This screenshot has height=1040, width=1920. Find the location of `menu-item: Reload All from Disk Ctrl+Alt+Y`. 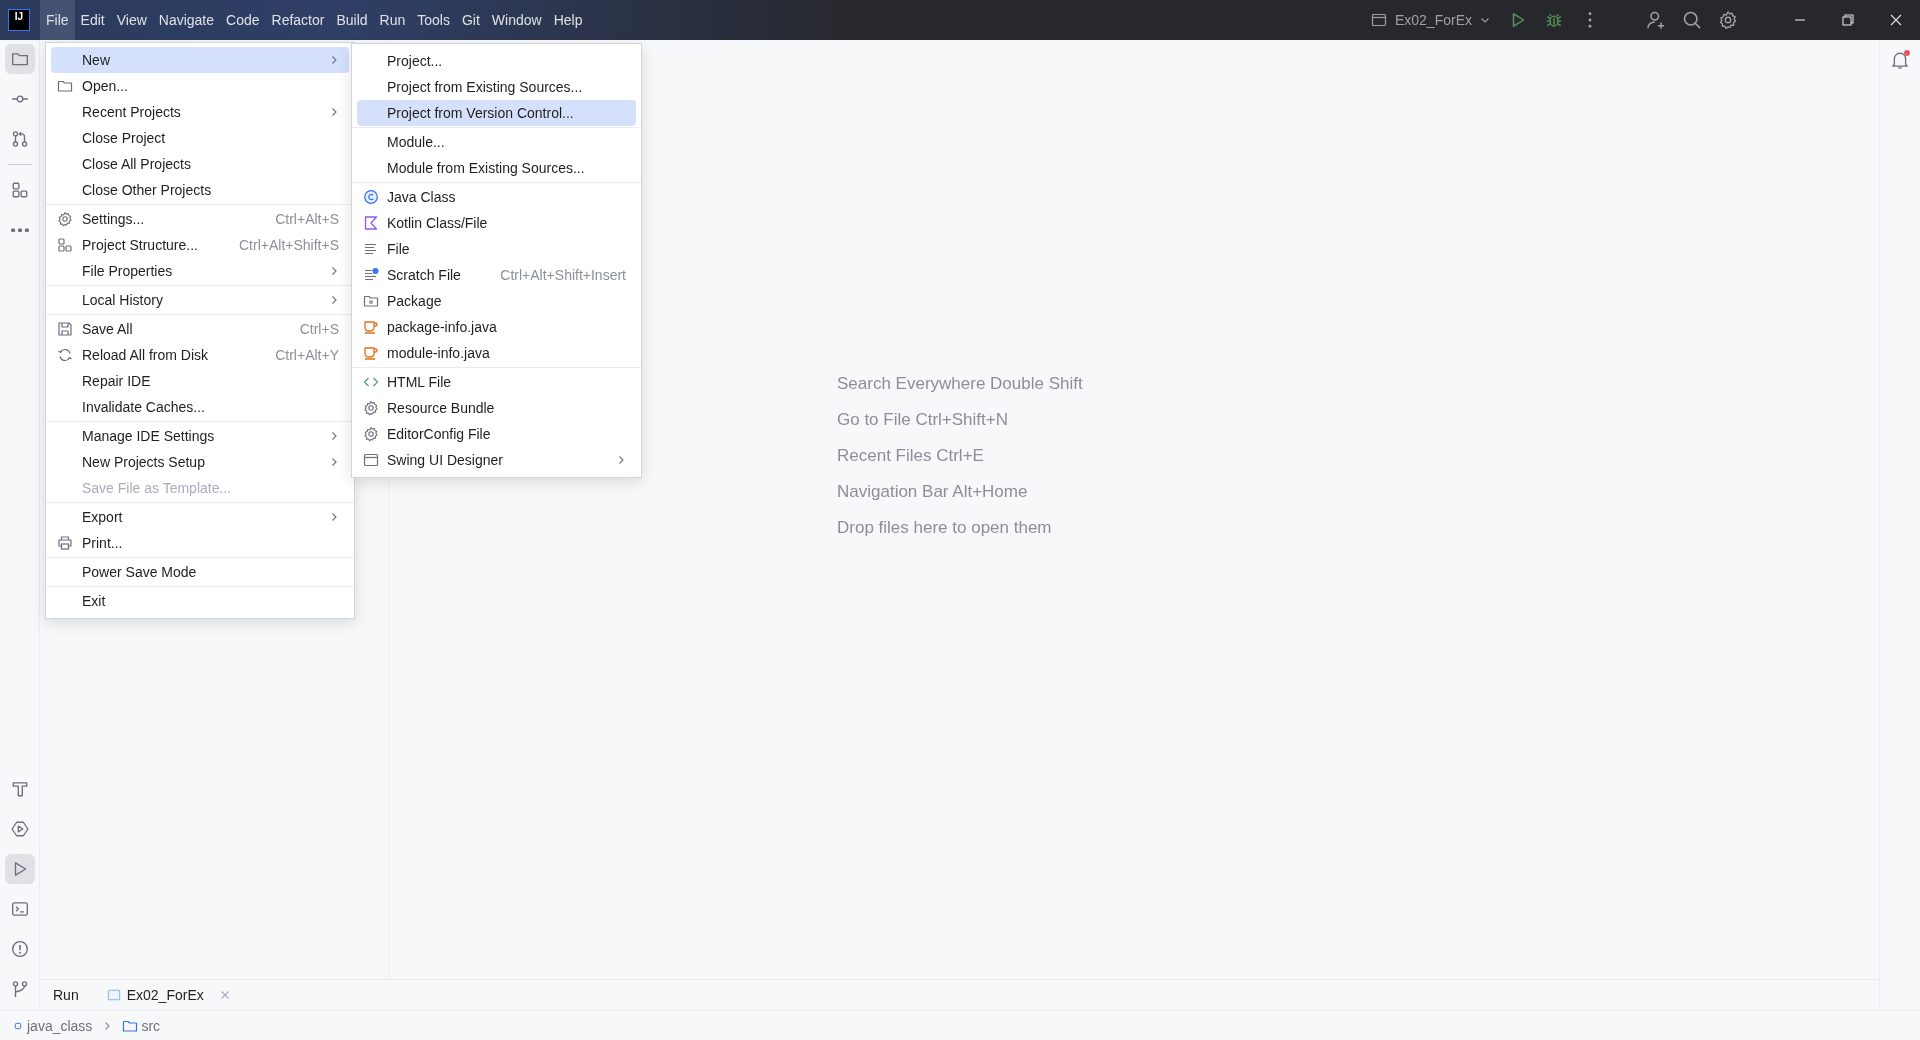

menu-item: Reload All from Disk Ctrl+Alt+Y is located at coordinates (200, 355).